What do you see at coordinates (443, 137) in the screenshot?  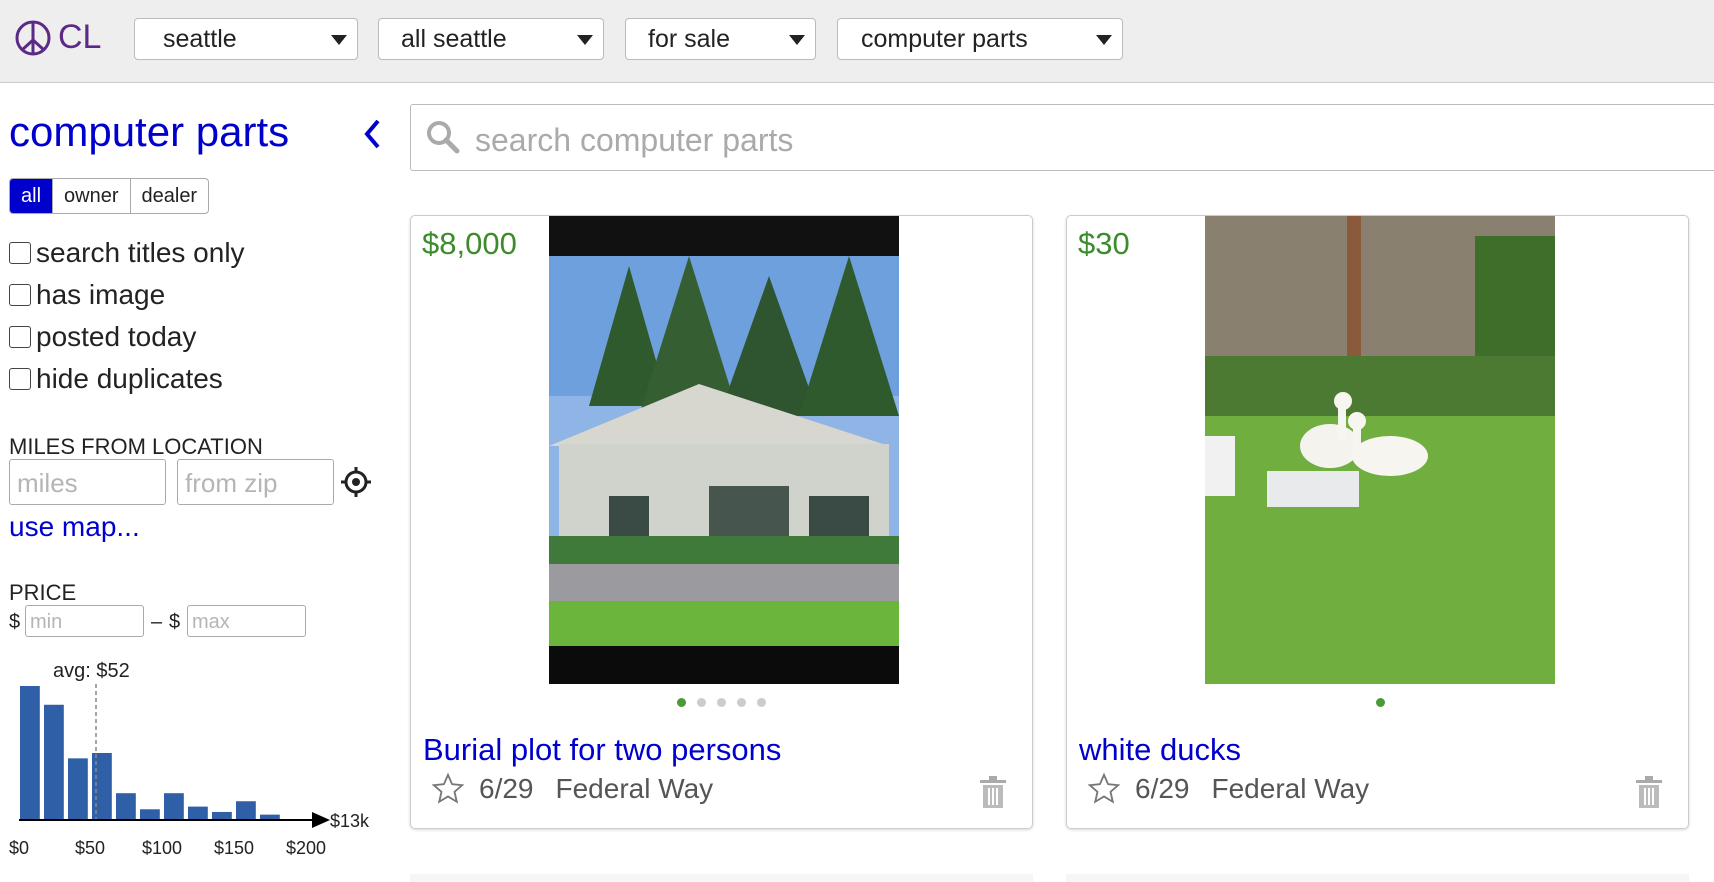 I see `search-icon` at bounding box center [443, 137].